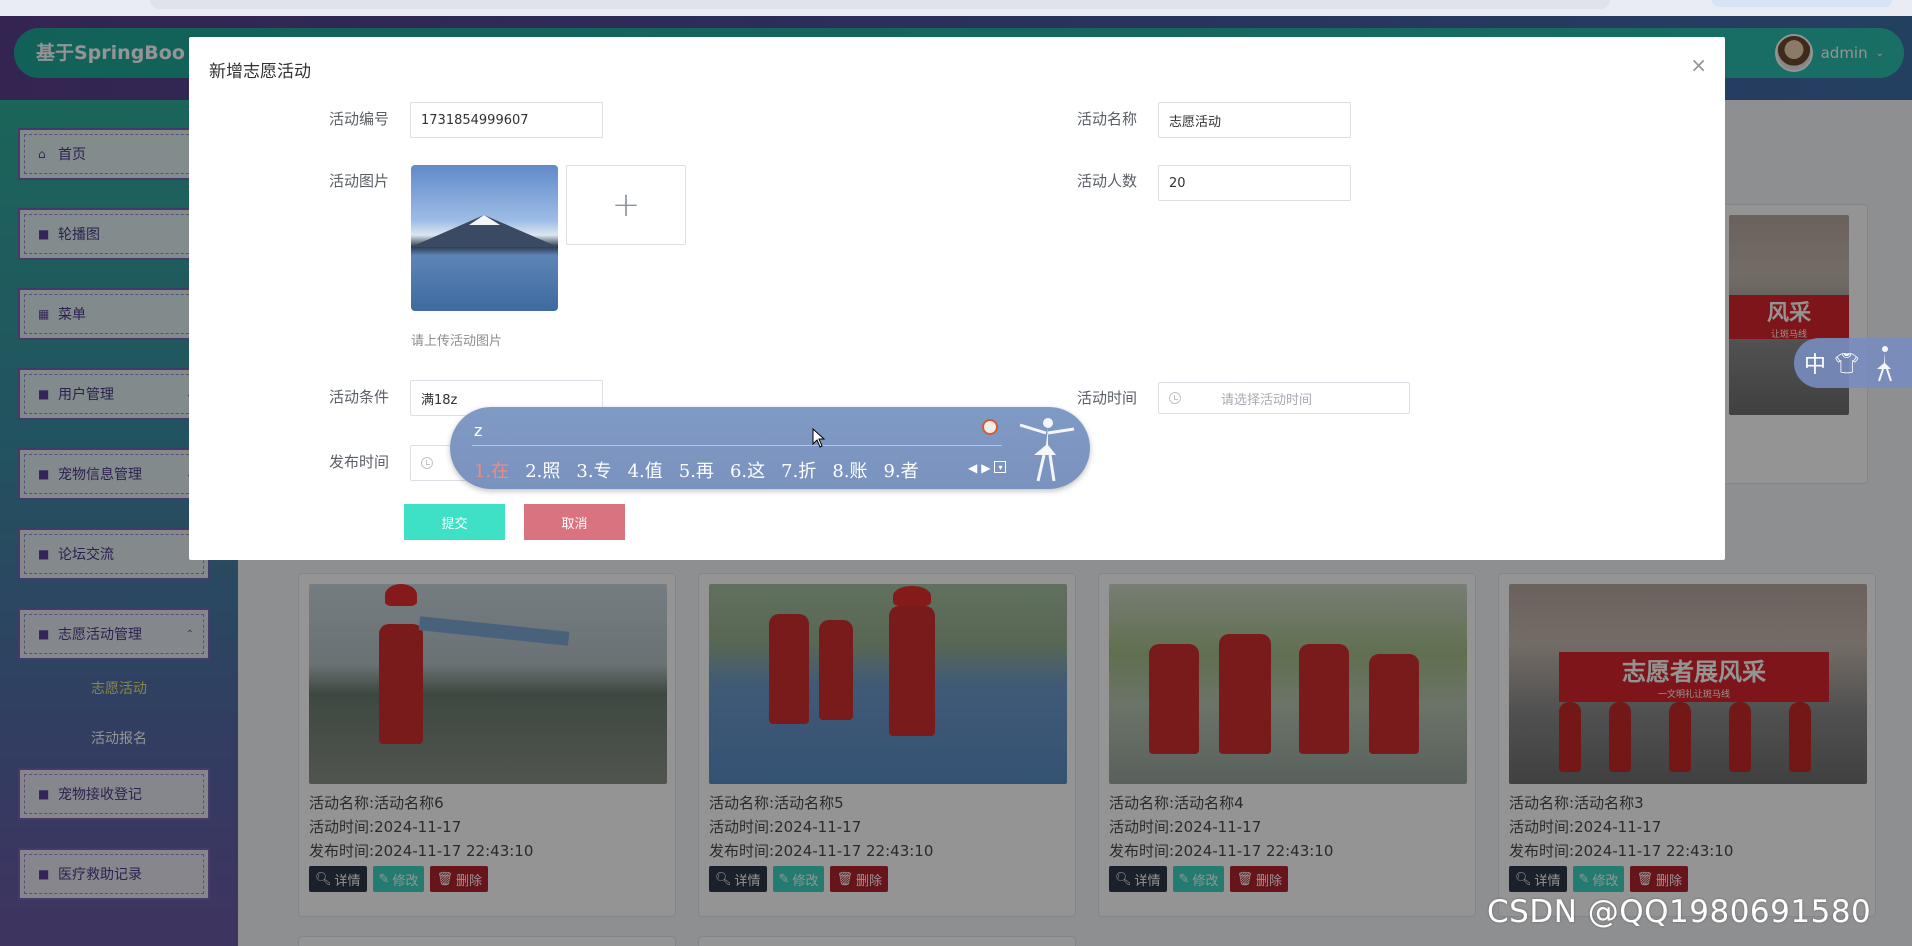  Describe the element at coordinates (1802, 3) in the screenshot. I see `browser-action-pill` at that location.